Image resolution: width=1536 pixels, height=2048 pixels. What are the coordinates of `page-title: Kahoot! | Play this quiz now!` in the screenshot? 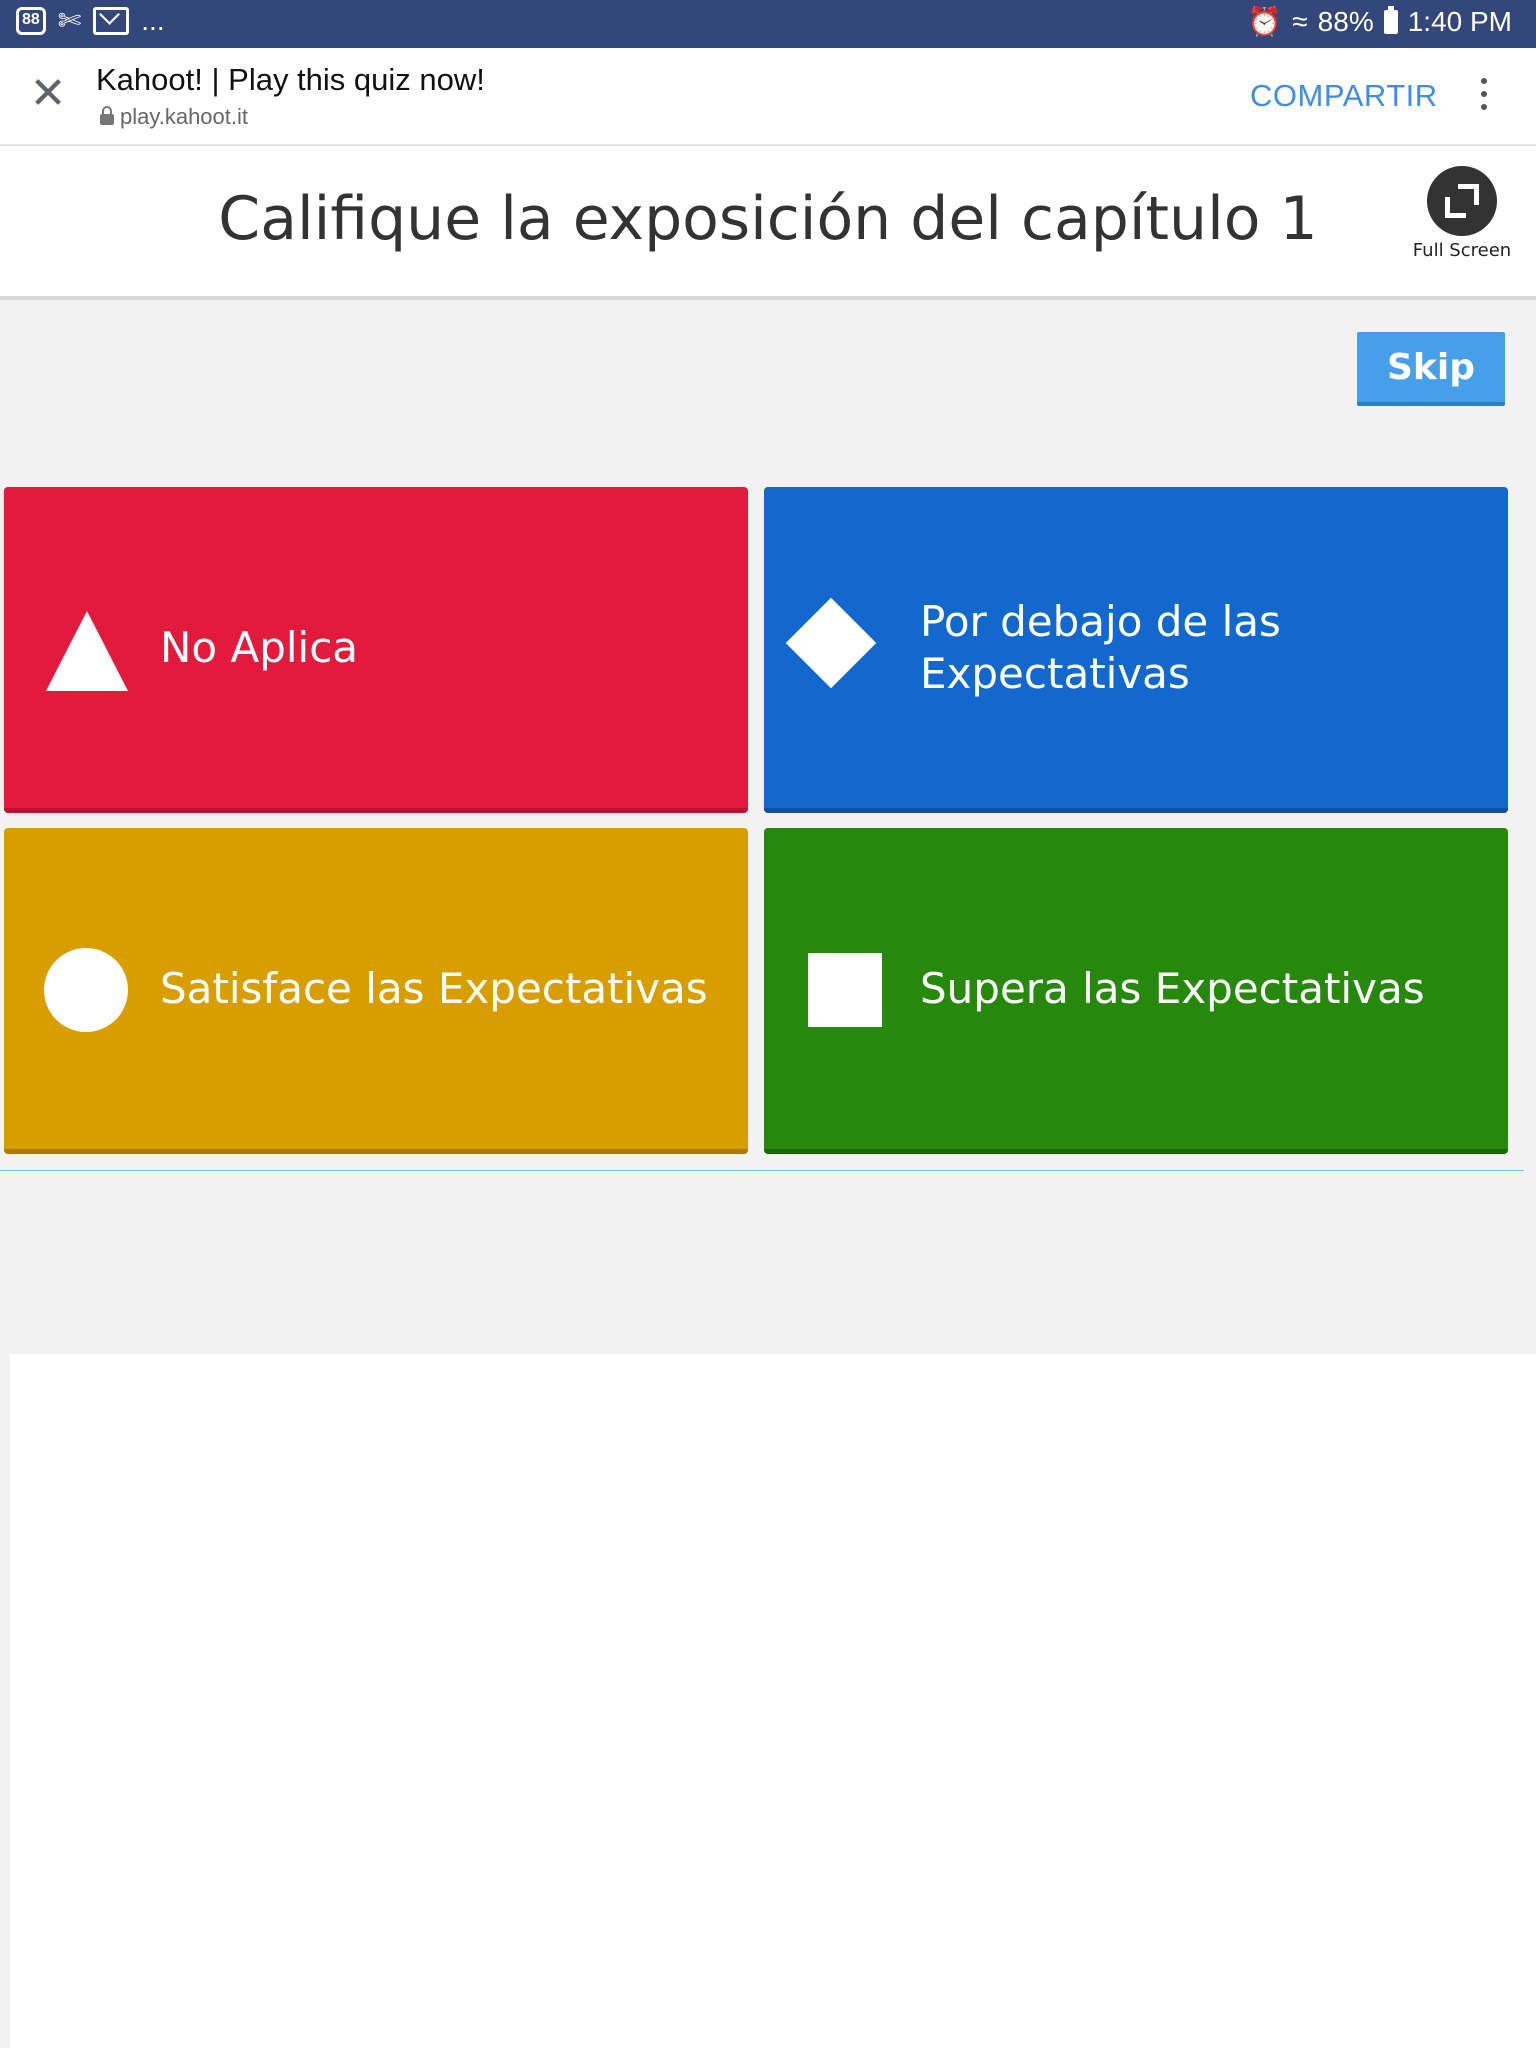 It's located at (290, 79).